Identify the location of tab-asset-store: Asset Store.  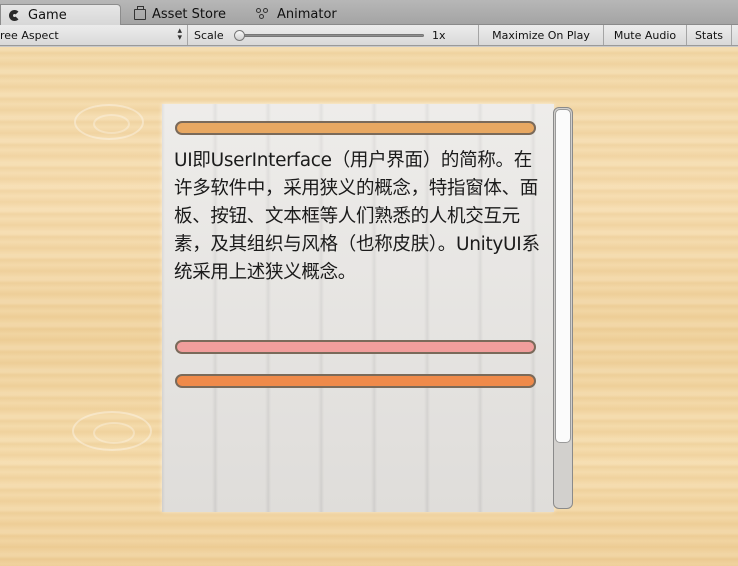
(180, 14).